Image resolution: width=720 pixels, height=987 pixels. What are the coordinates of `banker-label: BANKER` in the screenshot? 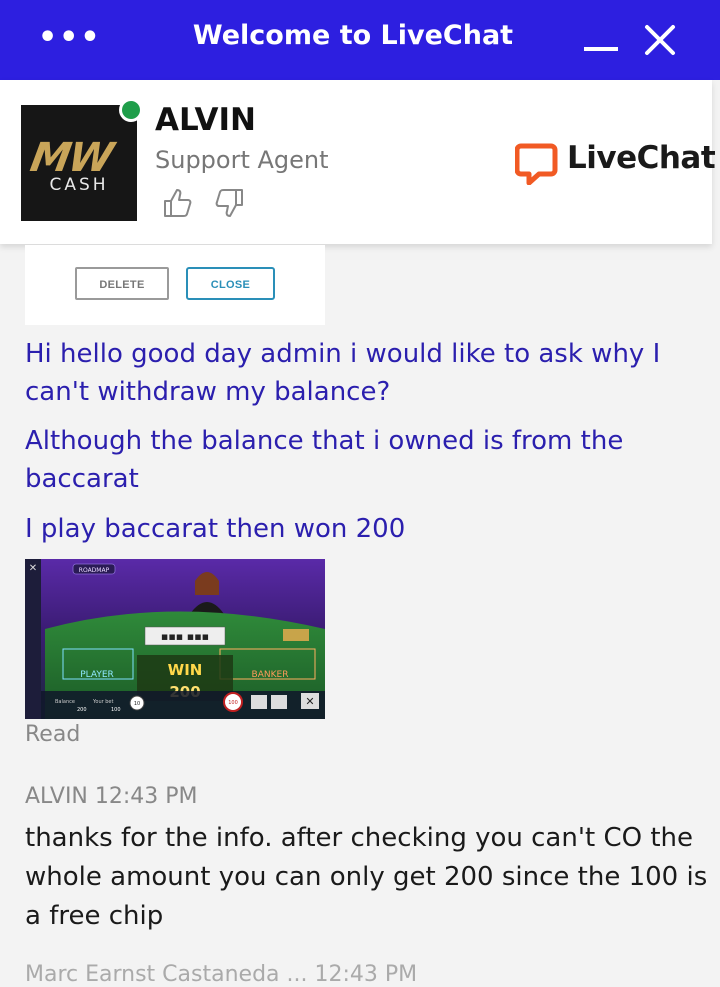 It's located at (270, 675).